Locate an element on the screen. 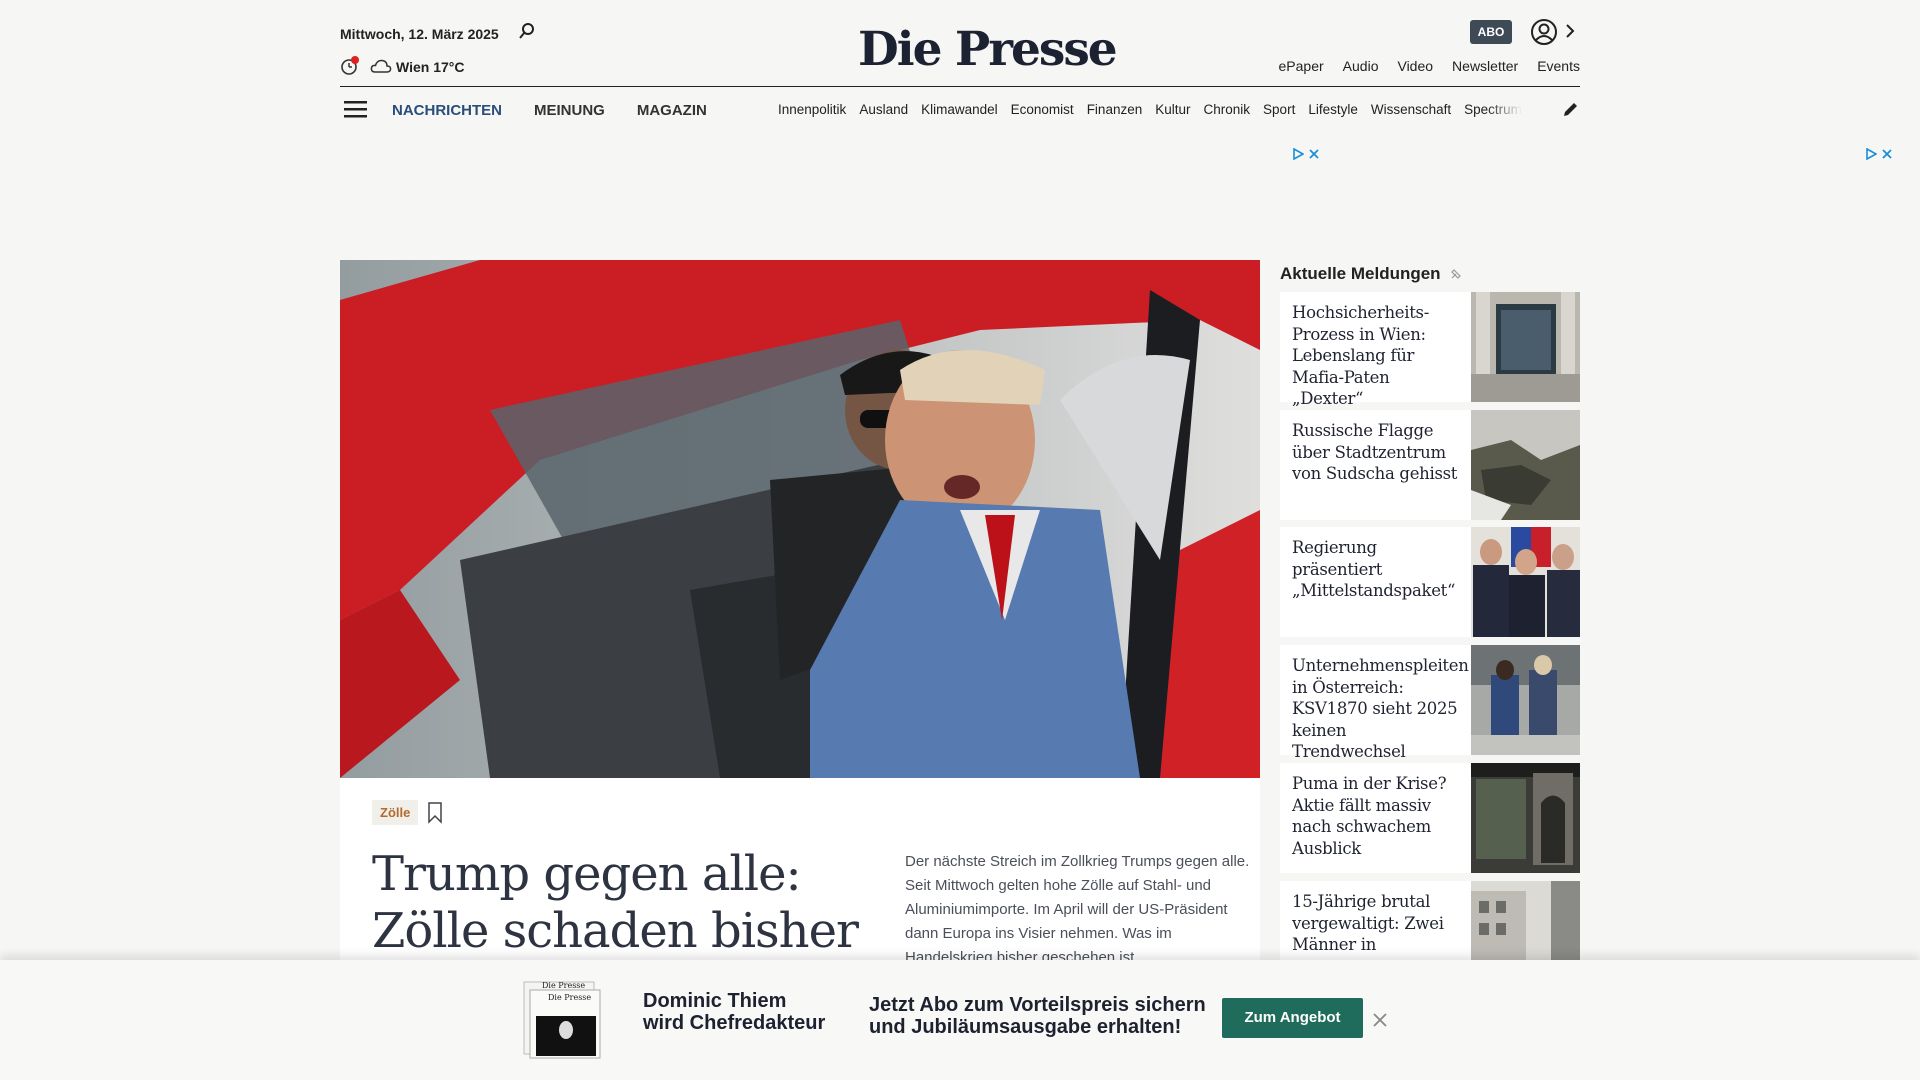 The height and width of the screenshot is (1080, 1920). site-logo: Die Presse is located at coordinates (988, 49).